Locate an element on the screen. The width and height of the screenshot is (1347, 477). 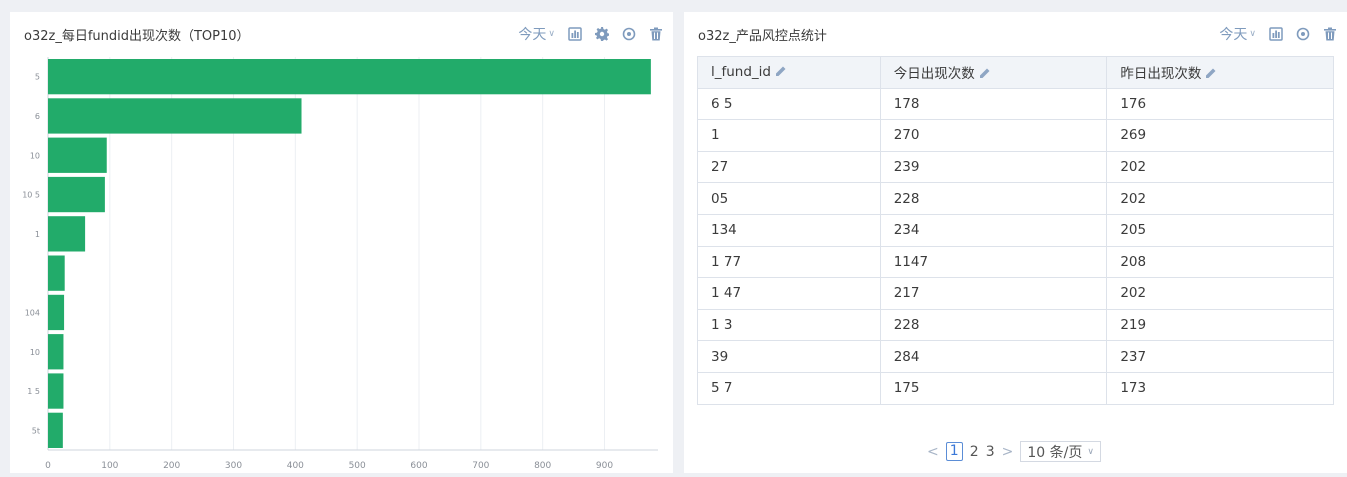
cell-today-count: 284 is located at coordinates (993, 356).